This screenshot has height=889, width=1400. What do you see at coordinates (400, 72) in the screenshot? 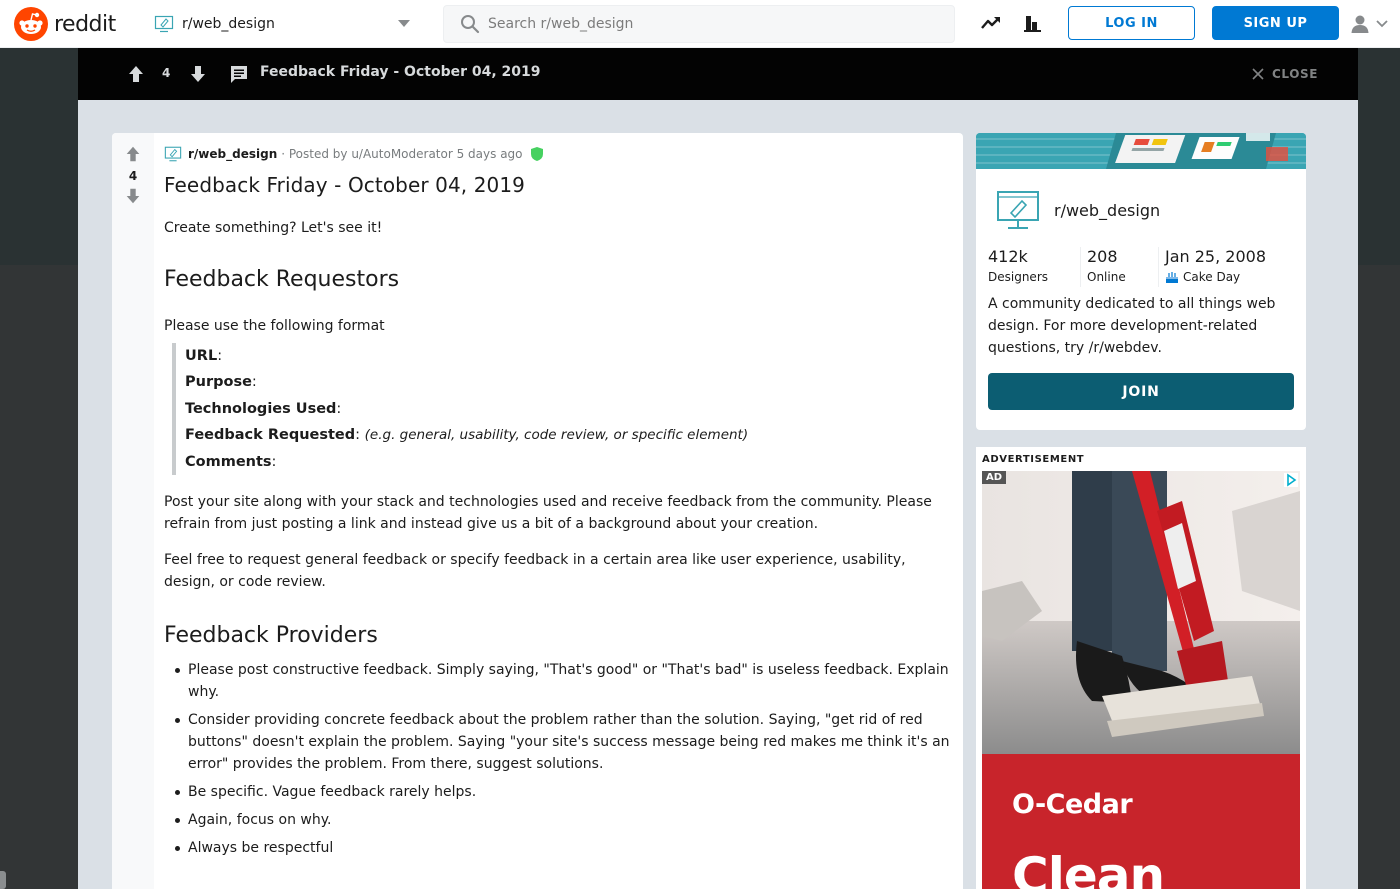
I see `post-bar-title: Feedback Friday - October 04, 2019` at bounding box center [400, 72].